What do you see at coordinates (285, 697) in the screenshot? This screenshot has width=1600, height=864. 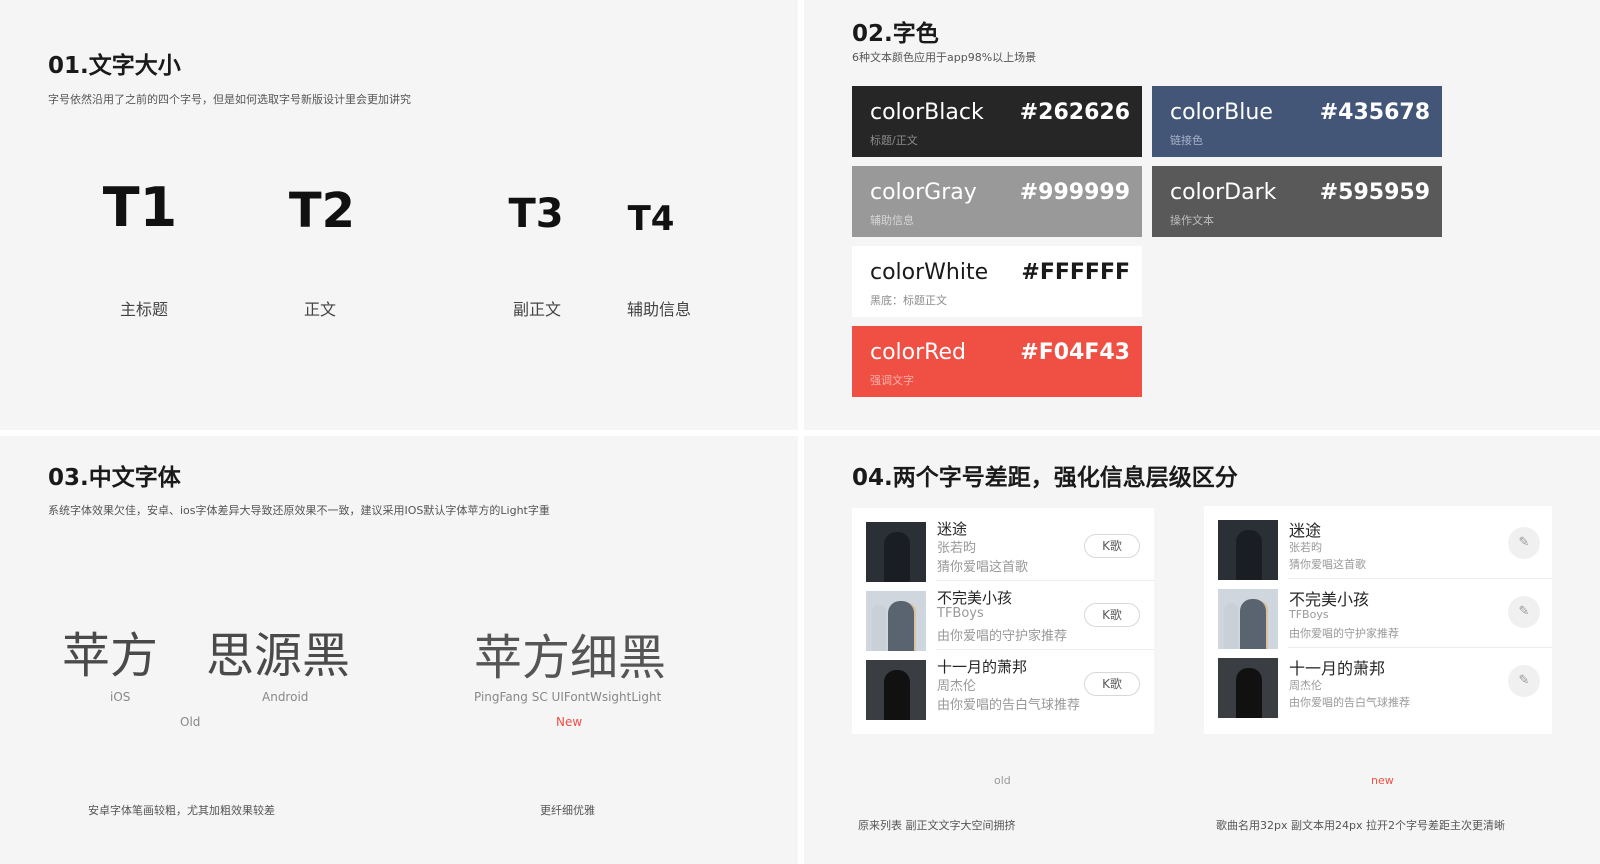 I see `font-label-android: Android` at bounding box center [285, 697].